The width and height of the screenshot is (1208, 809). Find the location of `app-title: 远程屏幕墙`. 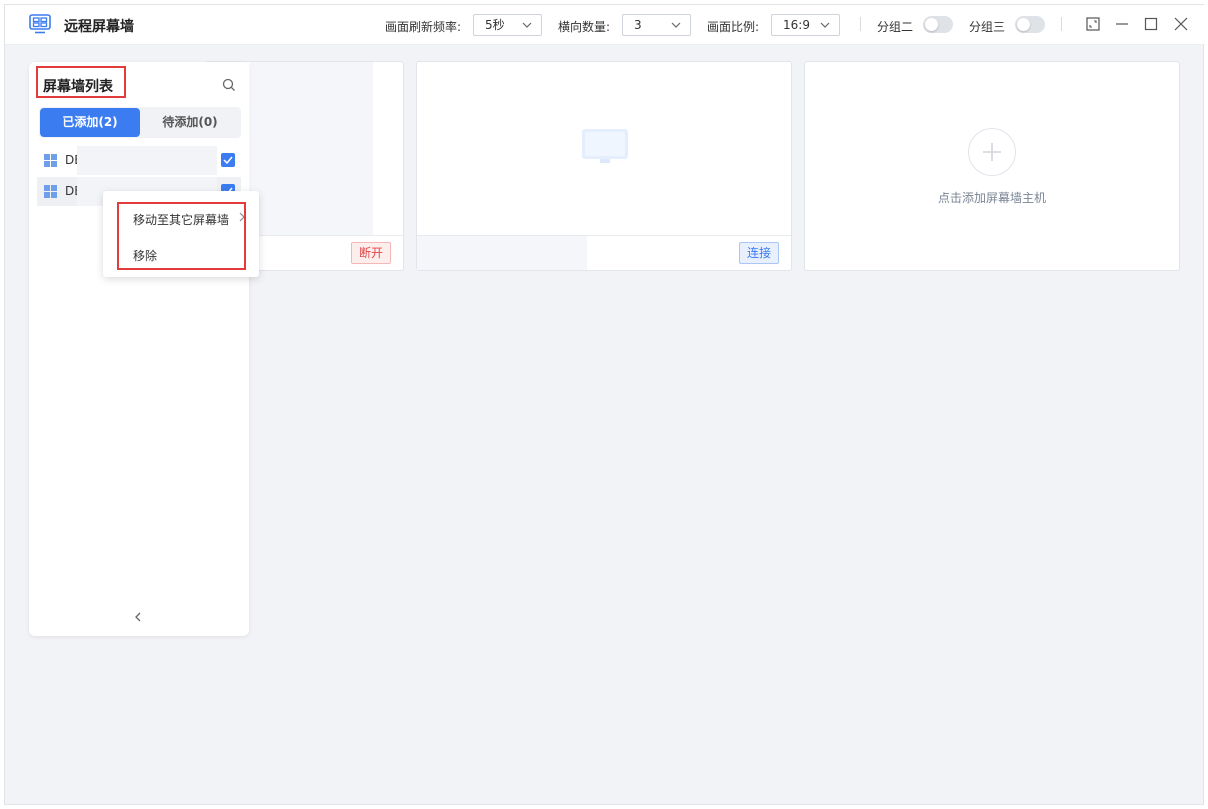

app-title: 远程屏幕墙 is located at coordinates (99, 27).